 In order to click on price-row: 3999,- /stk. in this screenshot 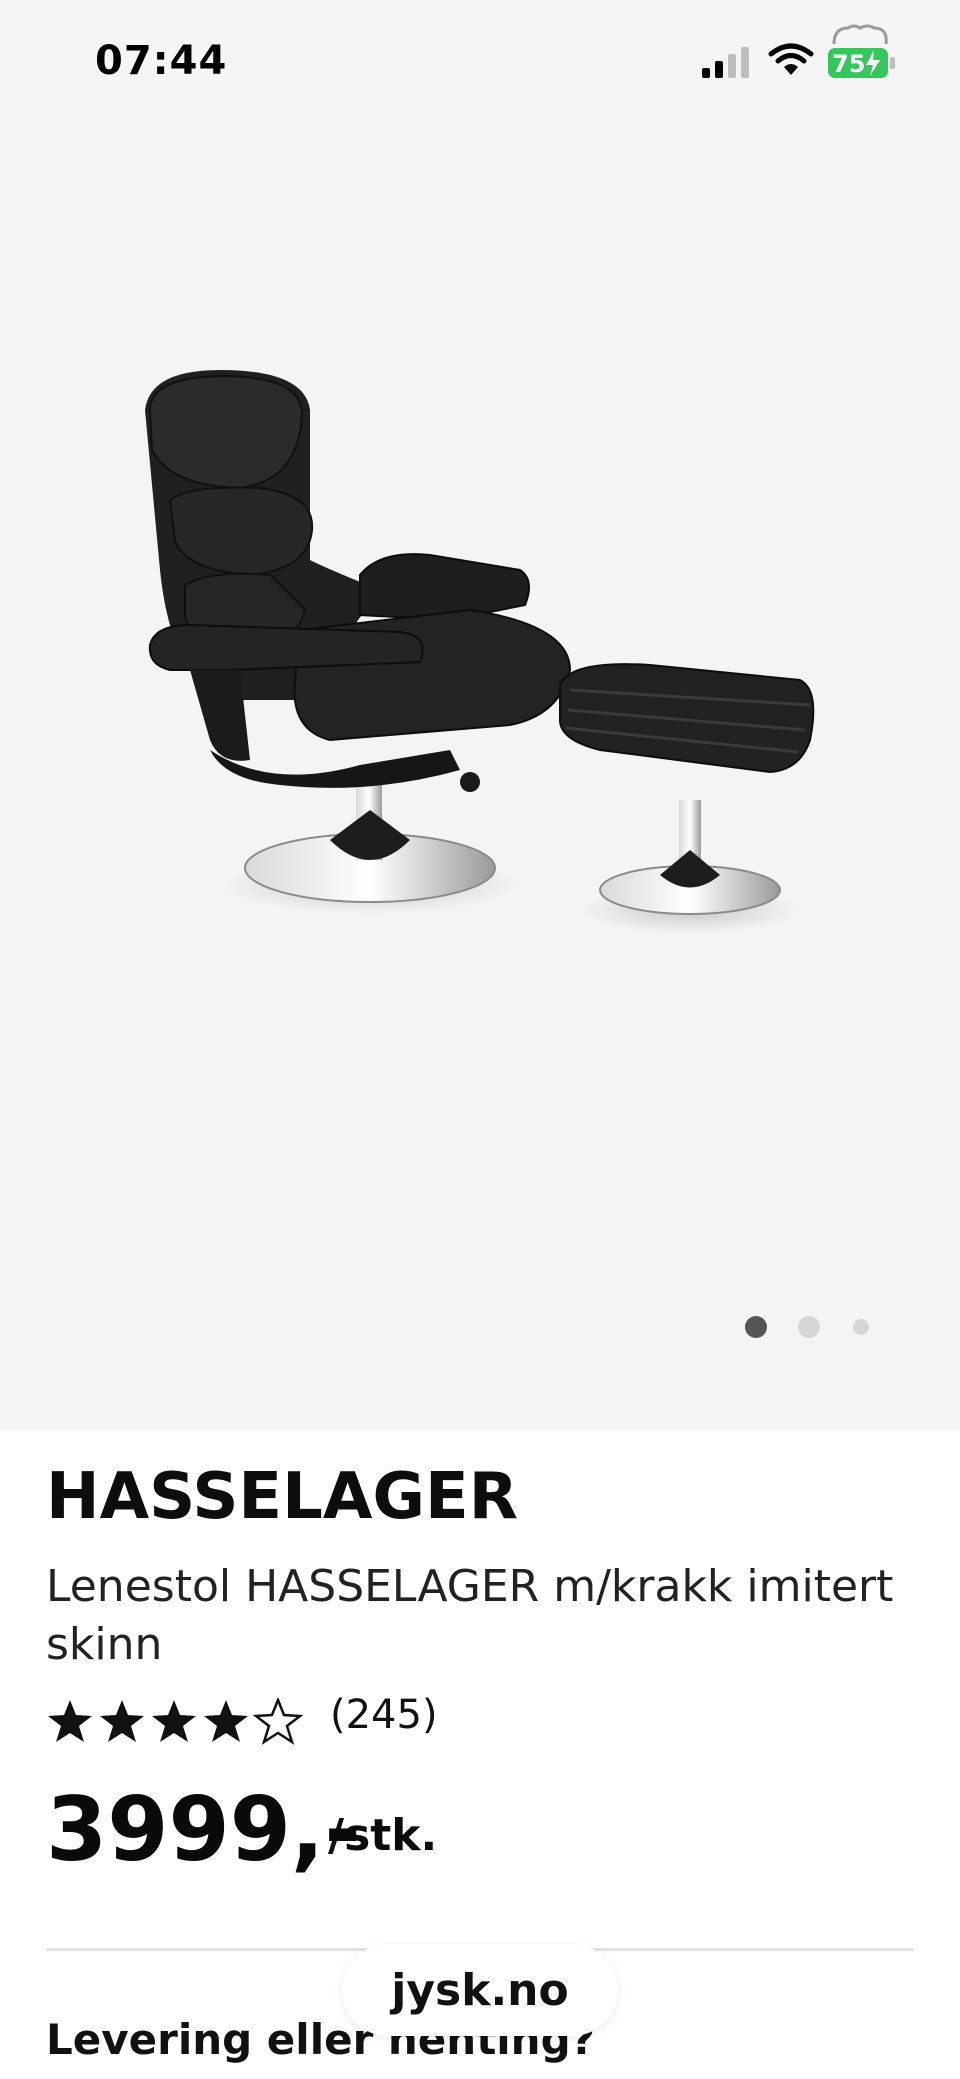, I will do `click(446, 1829)`.